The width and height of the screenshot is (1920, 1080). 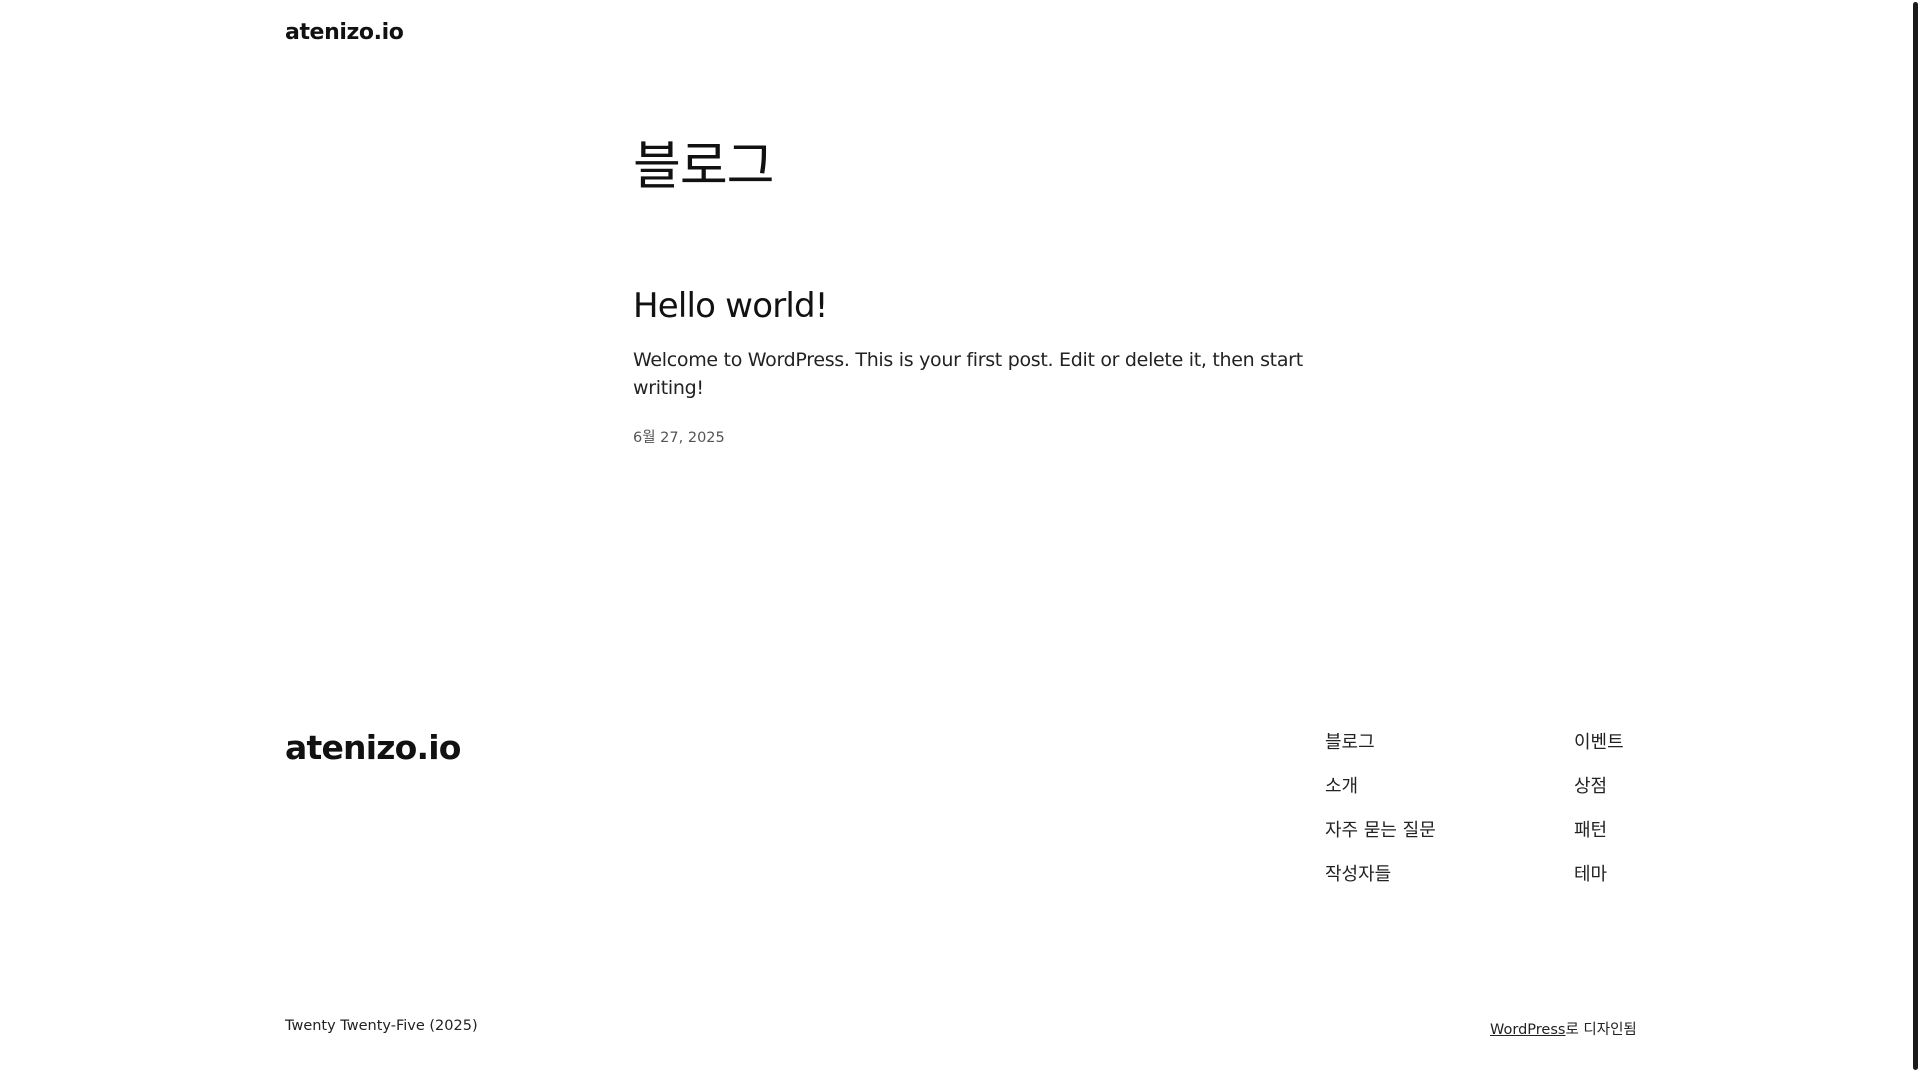 I want to click on designed-with-credit: WordPress로 디자인됨, so click(x=1563, y=1028).